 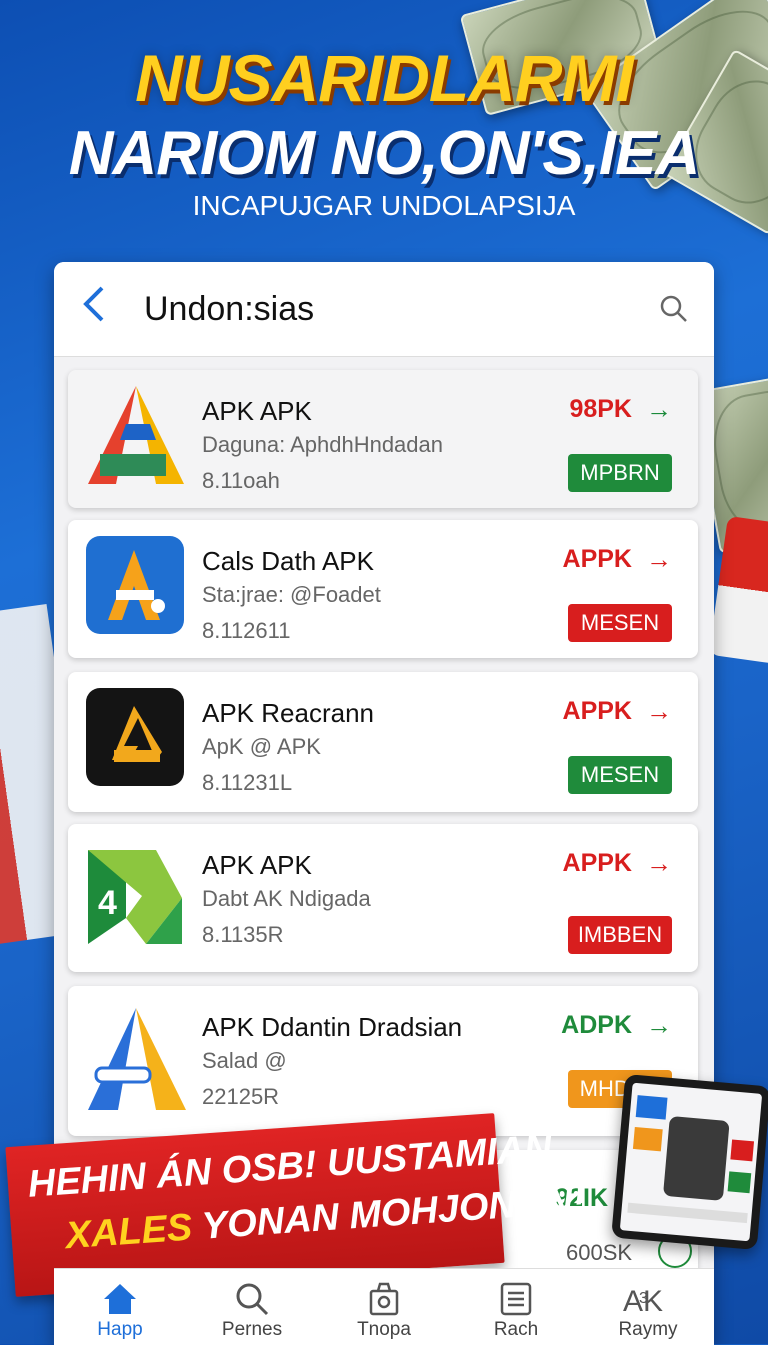 What do you see at coordinates (120, 1299) in the screenshot?
I see `home-icon` at bounding box center [120, 1299].